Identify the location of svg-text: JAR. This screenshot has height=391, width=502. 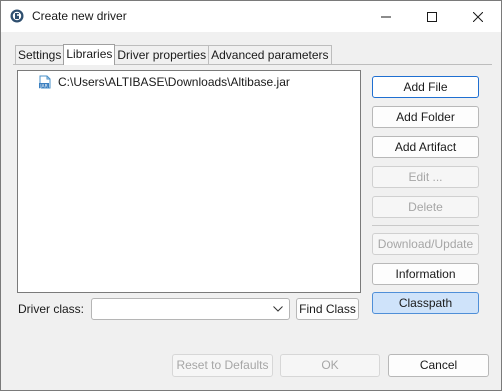
(43, 86).